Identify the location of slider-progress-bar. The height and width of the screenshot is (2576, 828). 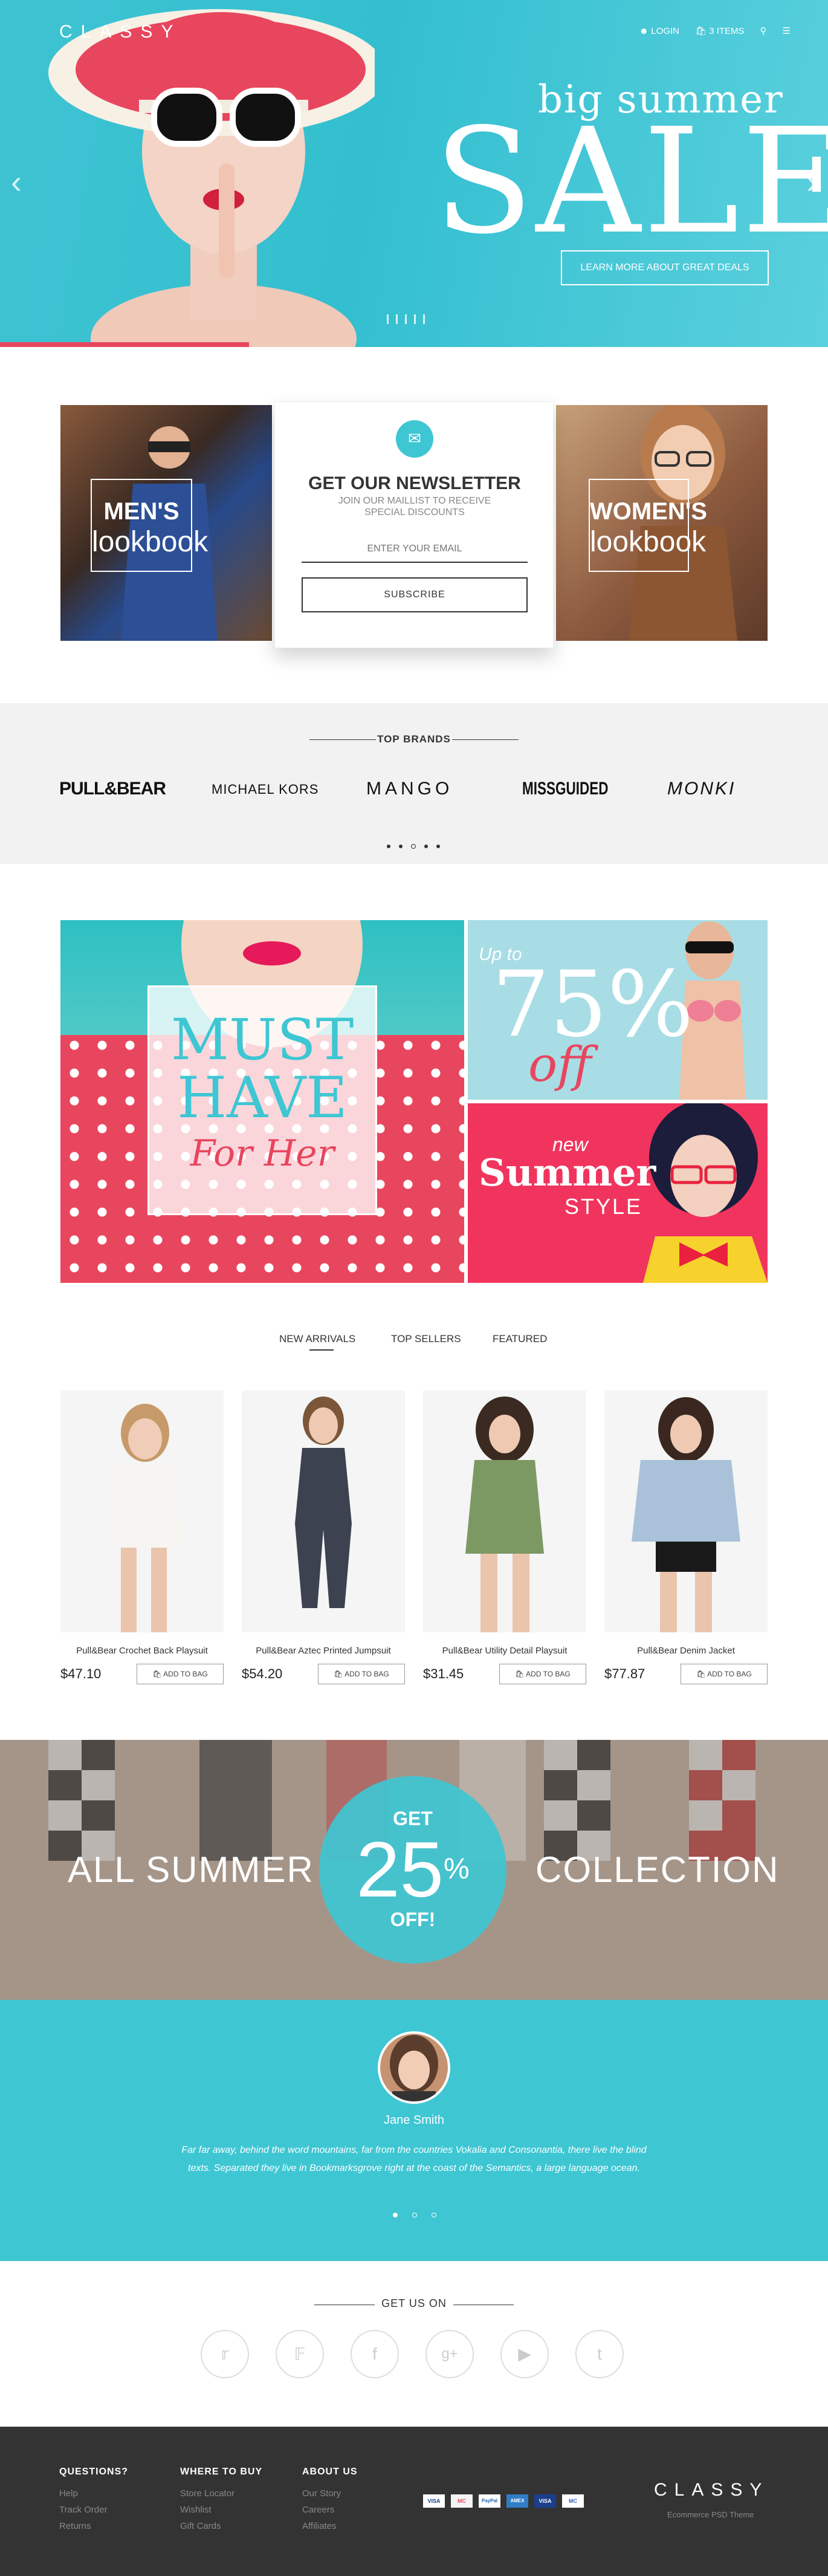
(125, 345).